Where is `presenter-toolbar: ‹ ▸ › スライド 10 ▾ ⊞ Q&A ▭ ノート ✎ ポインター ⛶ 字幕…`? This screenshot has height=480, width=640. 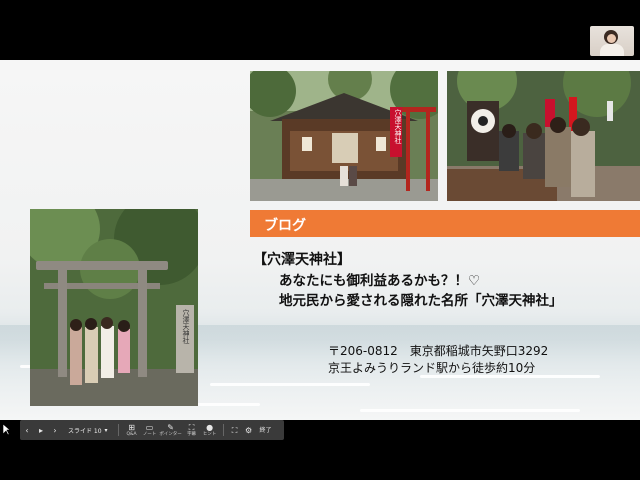
presenter-toolbar: ‹ ▸ › スライド 10 ▾ ⊞ Q&A ▭ ノート ✎ ポインター ⛶ 字幕… is located at coordinates (152, 430).